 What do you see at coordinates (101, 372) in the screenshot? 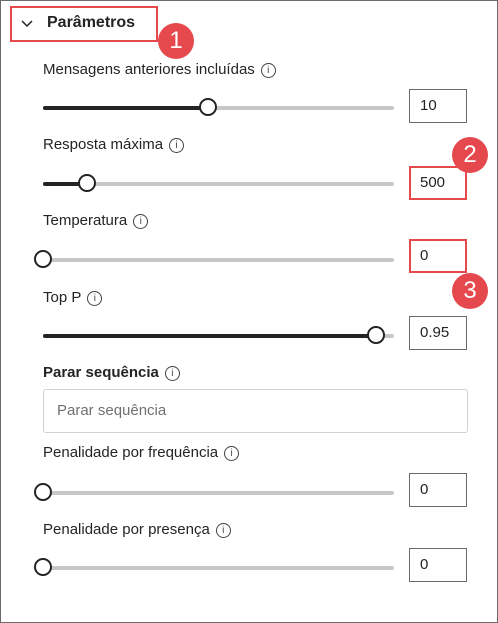
I see `stop-sequence-label-text: Parar sequência` at bounding box center [101, 372].